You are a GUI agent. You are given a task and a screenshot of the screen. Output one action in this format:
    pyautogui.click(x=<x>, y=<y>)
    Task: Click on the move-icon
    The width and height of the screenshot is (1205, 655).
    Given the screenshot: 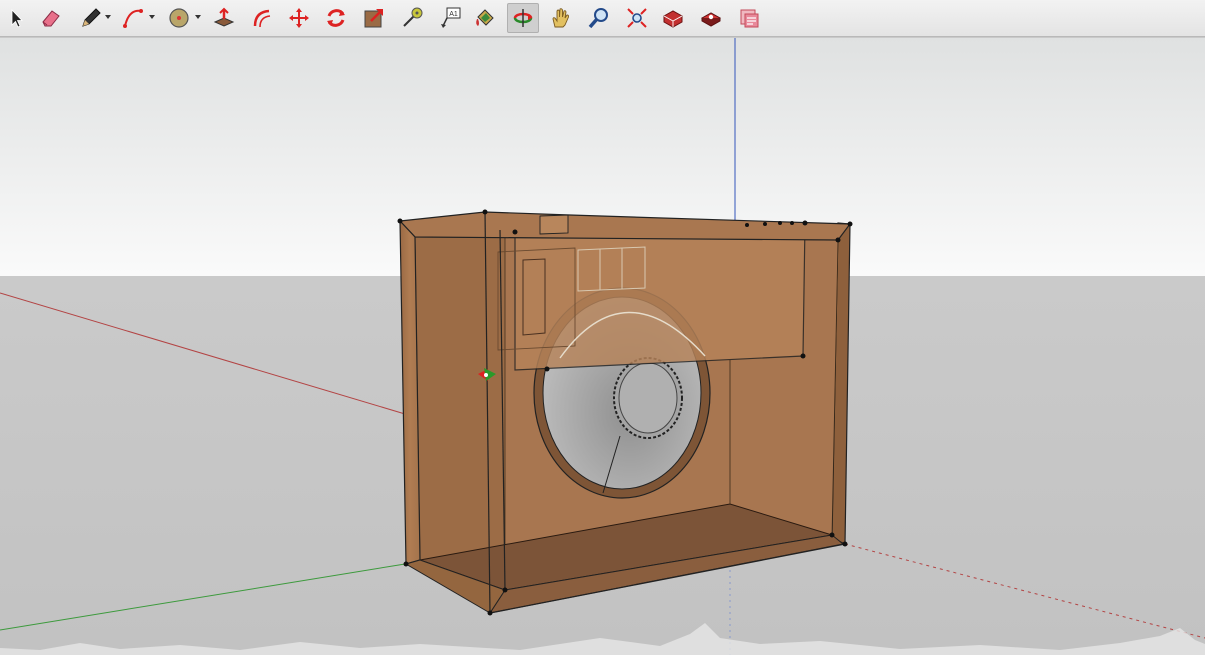 What is the action you would take?
    pyautogui.click(x=299, y=18)
    